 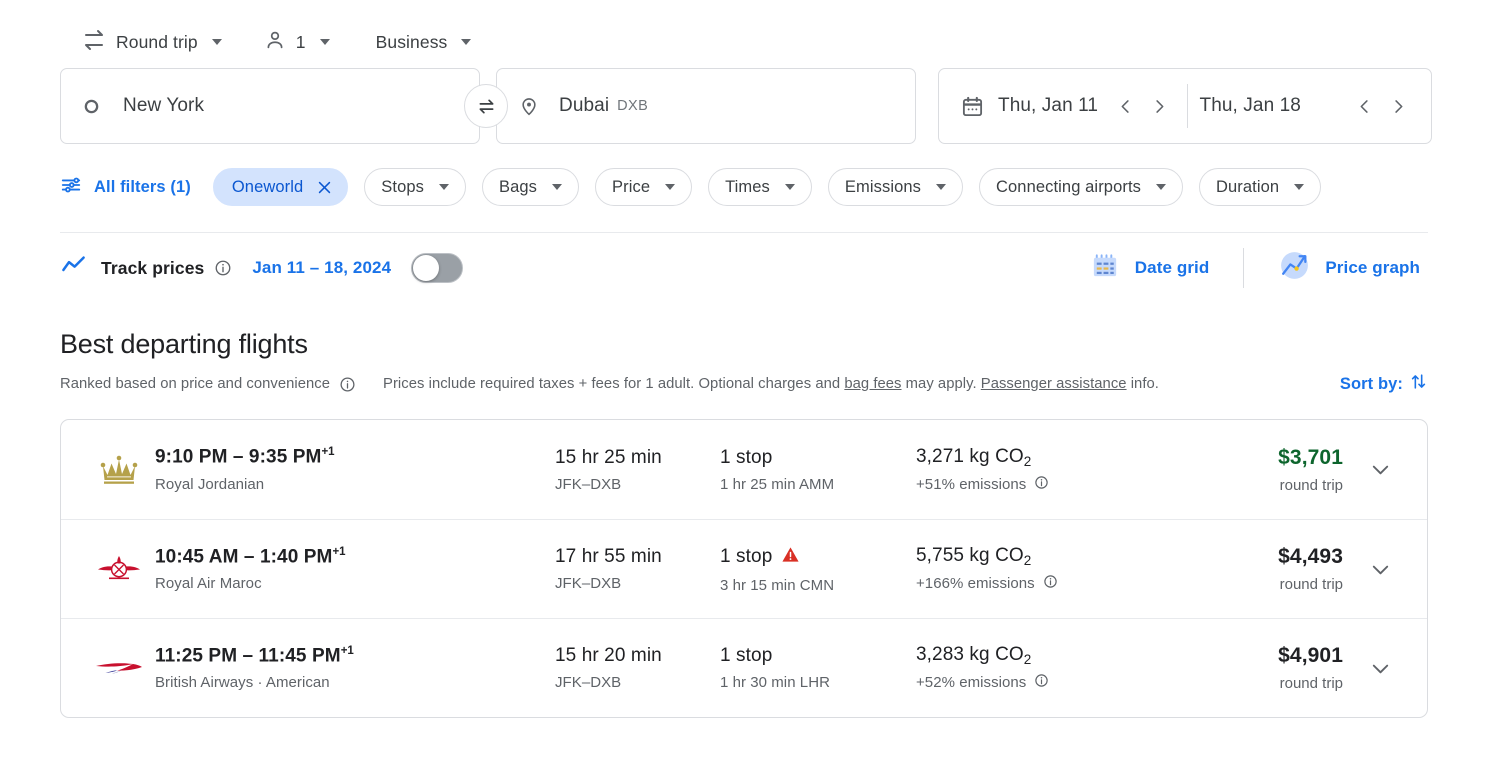 What do you see at coordinates (1160, 106) in the screenshot?
I see `depart-next-day-button` at bounding box center [1160, 106].